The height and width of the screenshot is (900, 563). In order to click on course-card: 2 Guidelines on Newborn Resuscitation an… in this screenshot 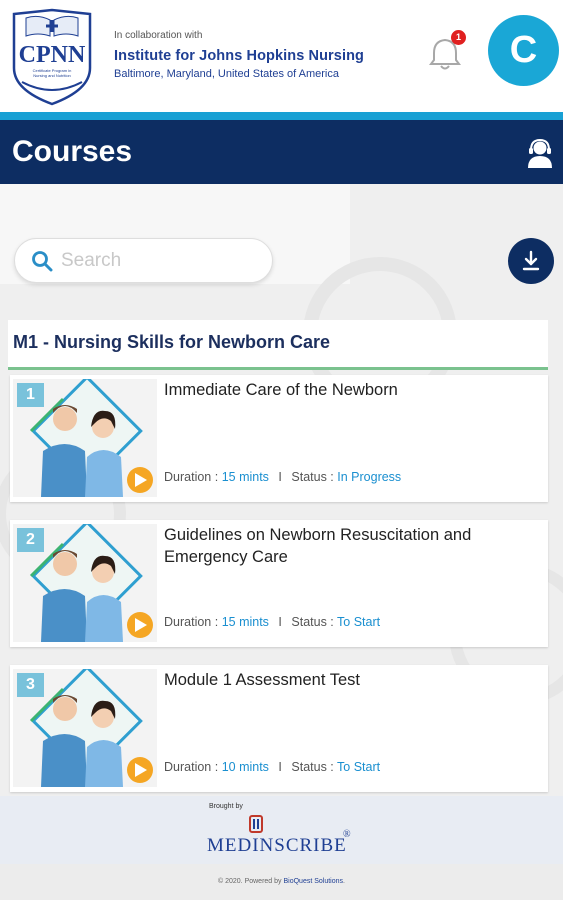, I will do `click(279, 583)`.